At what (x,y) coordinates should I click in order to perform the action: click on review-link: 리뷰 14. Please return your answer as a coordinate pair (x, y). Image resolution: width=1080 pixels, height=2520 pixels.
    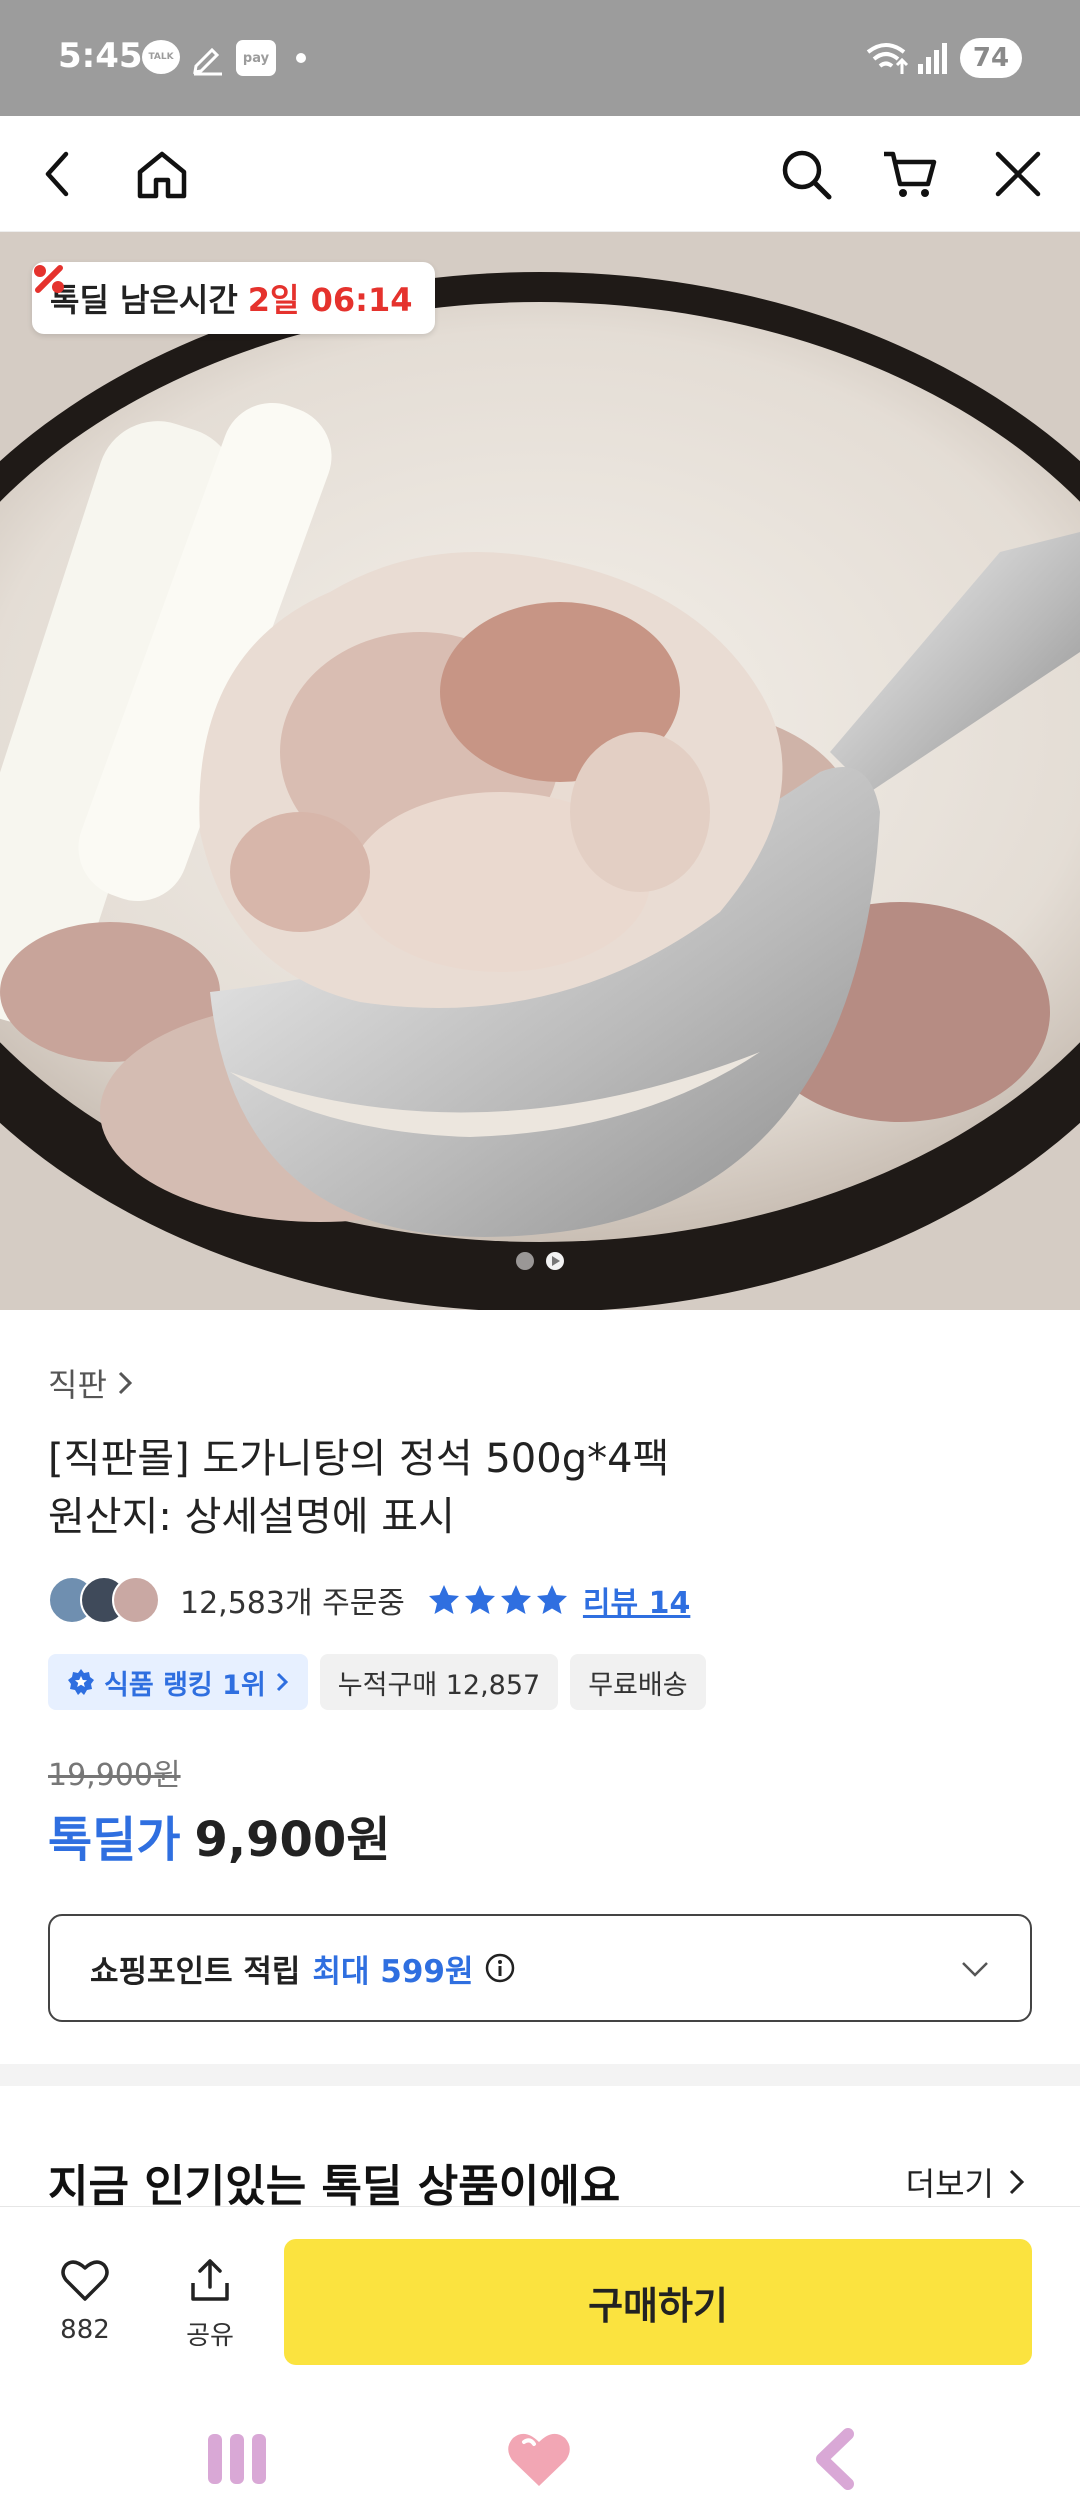
    Looking at the image, I should click on (636, 1600).